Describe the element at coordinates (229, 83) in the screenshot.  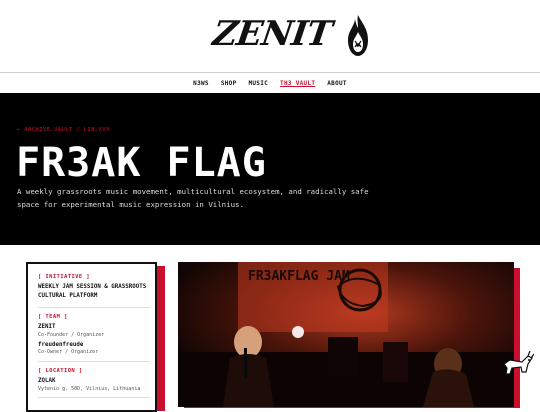
I see `nav-item-shop: SHOP` at that location.